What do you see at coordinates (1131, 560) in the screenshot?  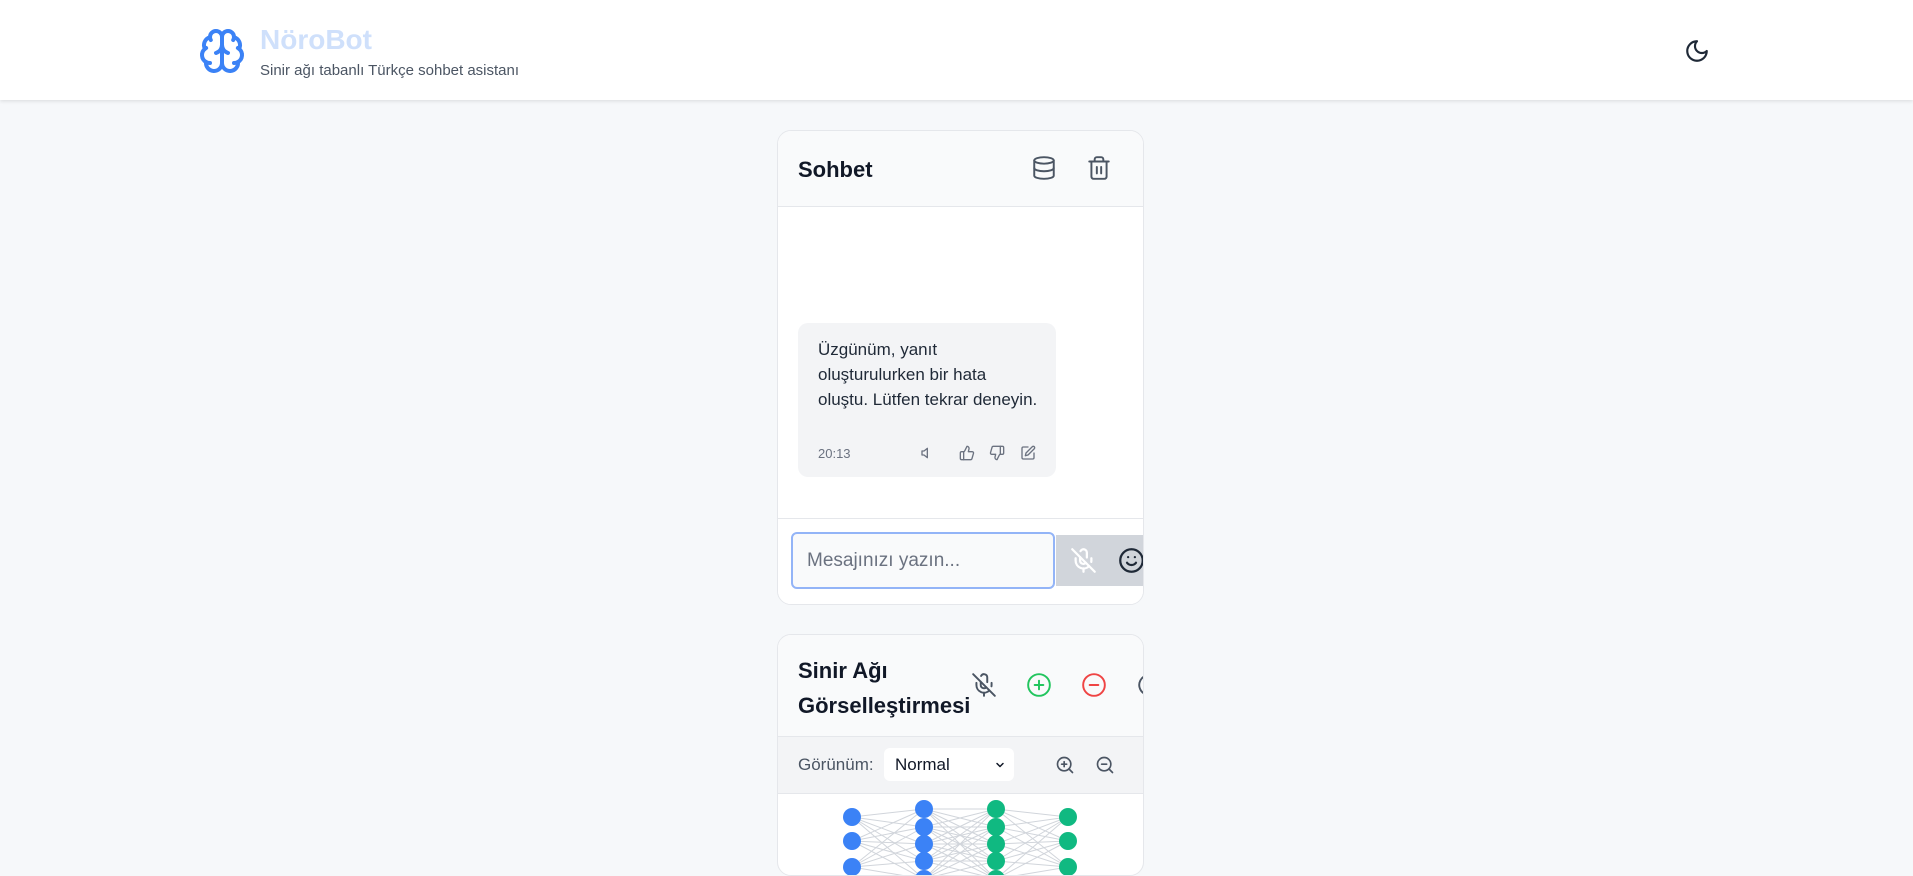 I see `smile-icon` at bounding box center [1131, 560].